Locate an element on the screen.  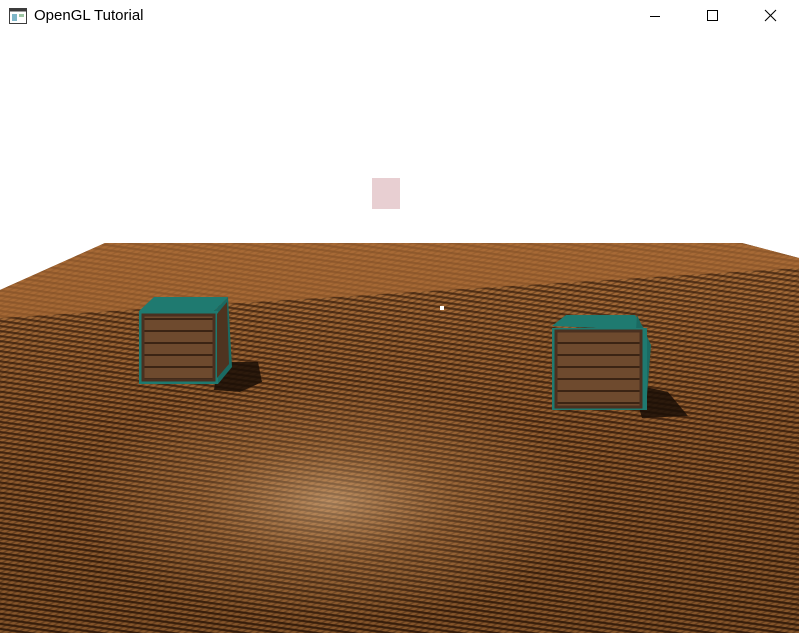
maximize-button is located at coordinates (712, 16).